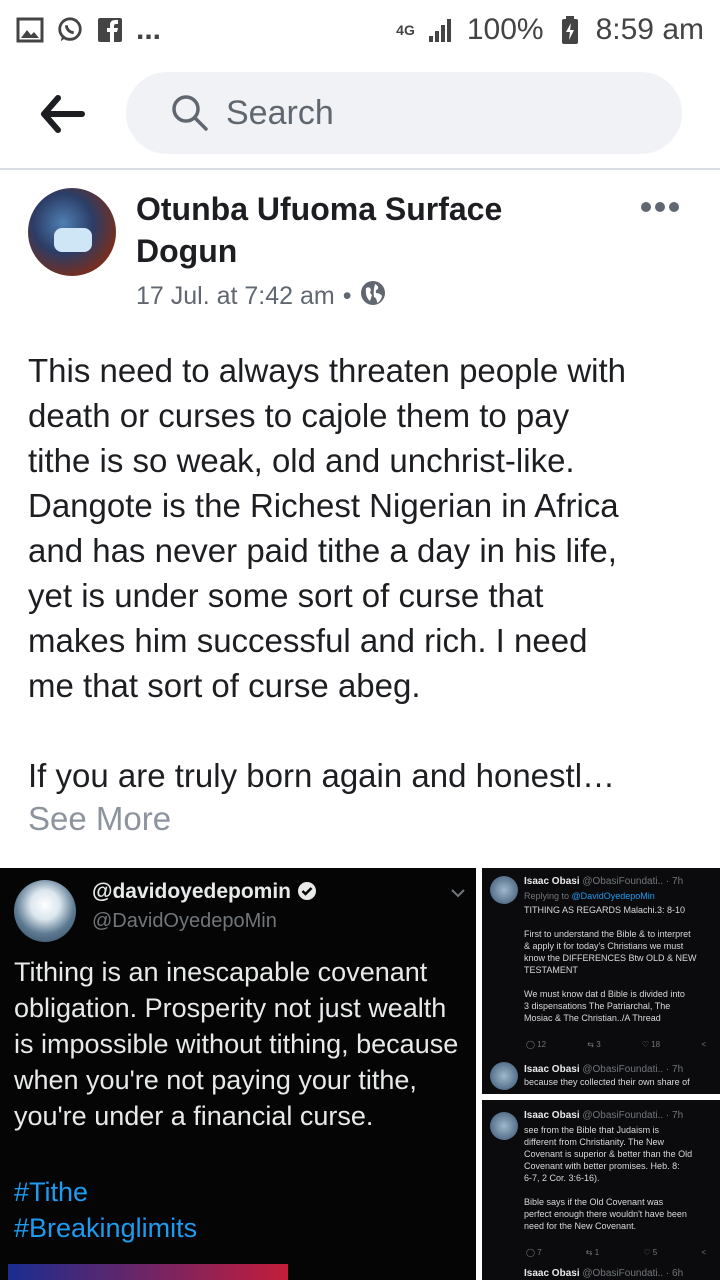 The height and width of the screenshot is (1280, 720). I want to click on tweet-avatar, so click(45, 911).